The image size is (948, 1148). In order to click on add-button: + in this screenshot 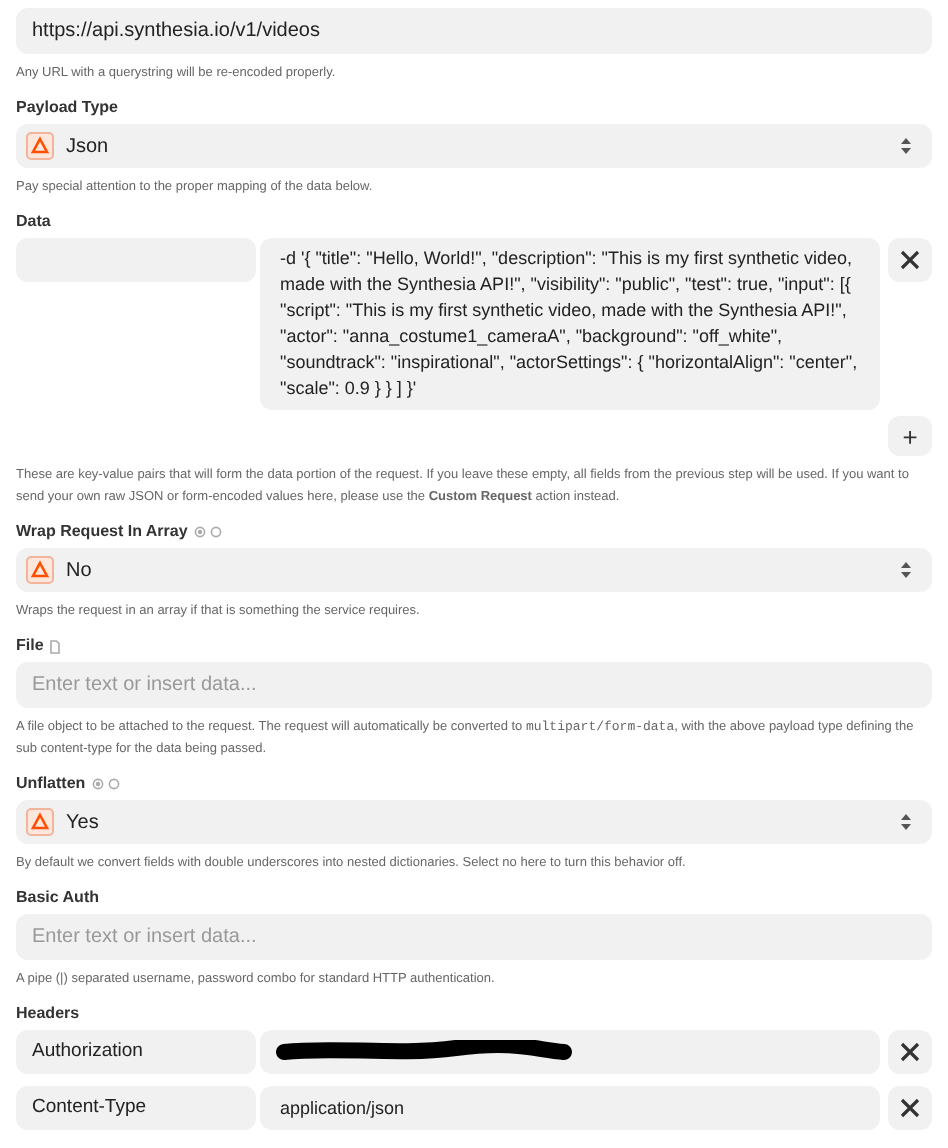, I will do `click(910, 436)`.